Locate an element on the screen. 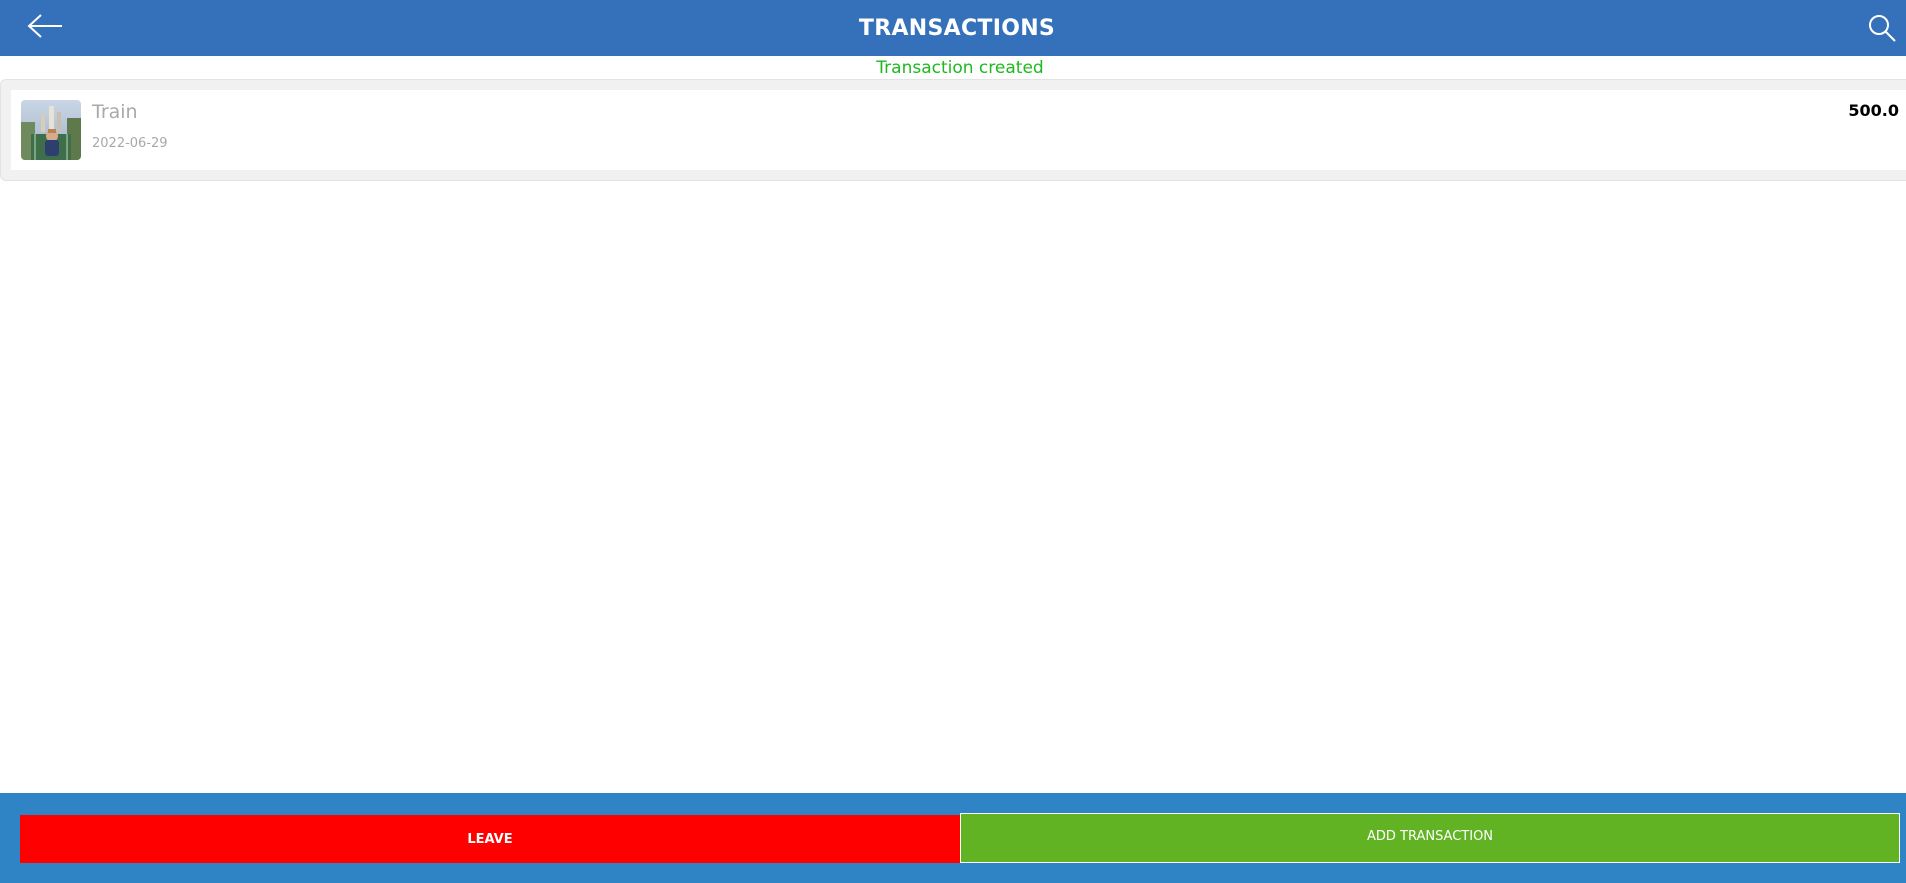  search-button is located at coordinates (1882, 28).